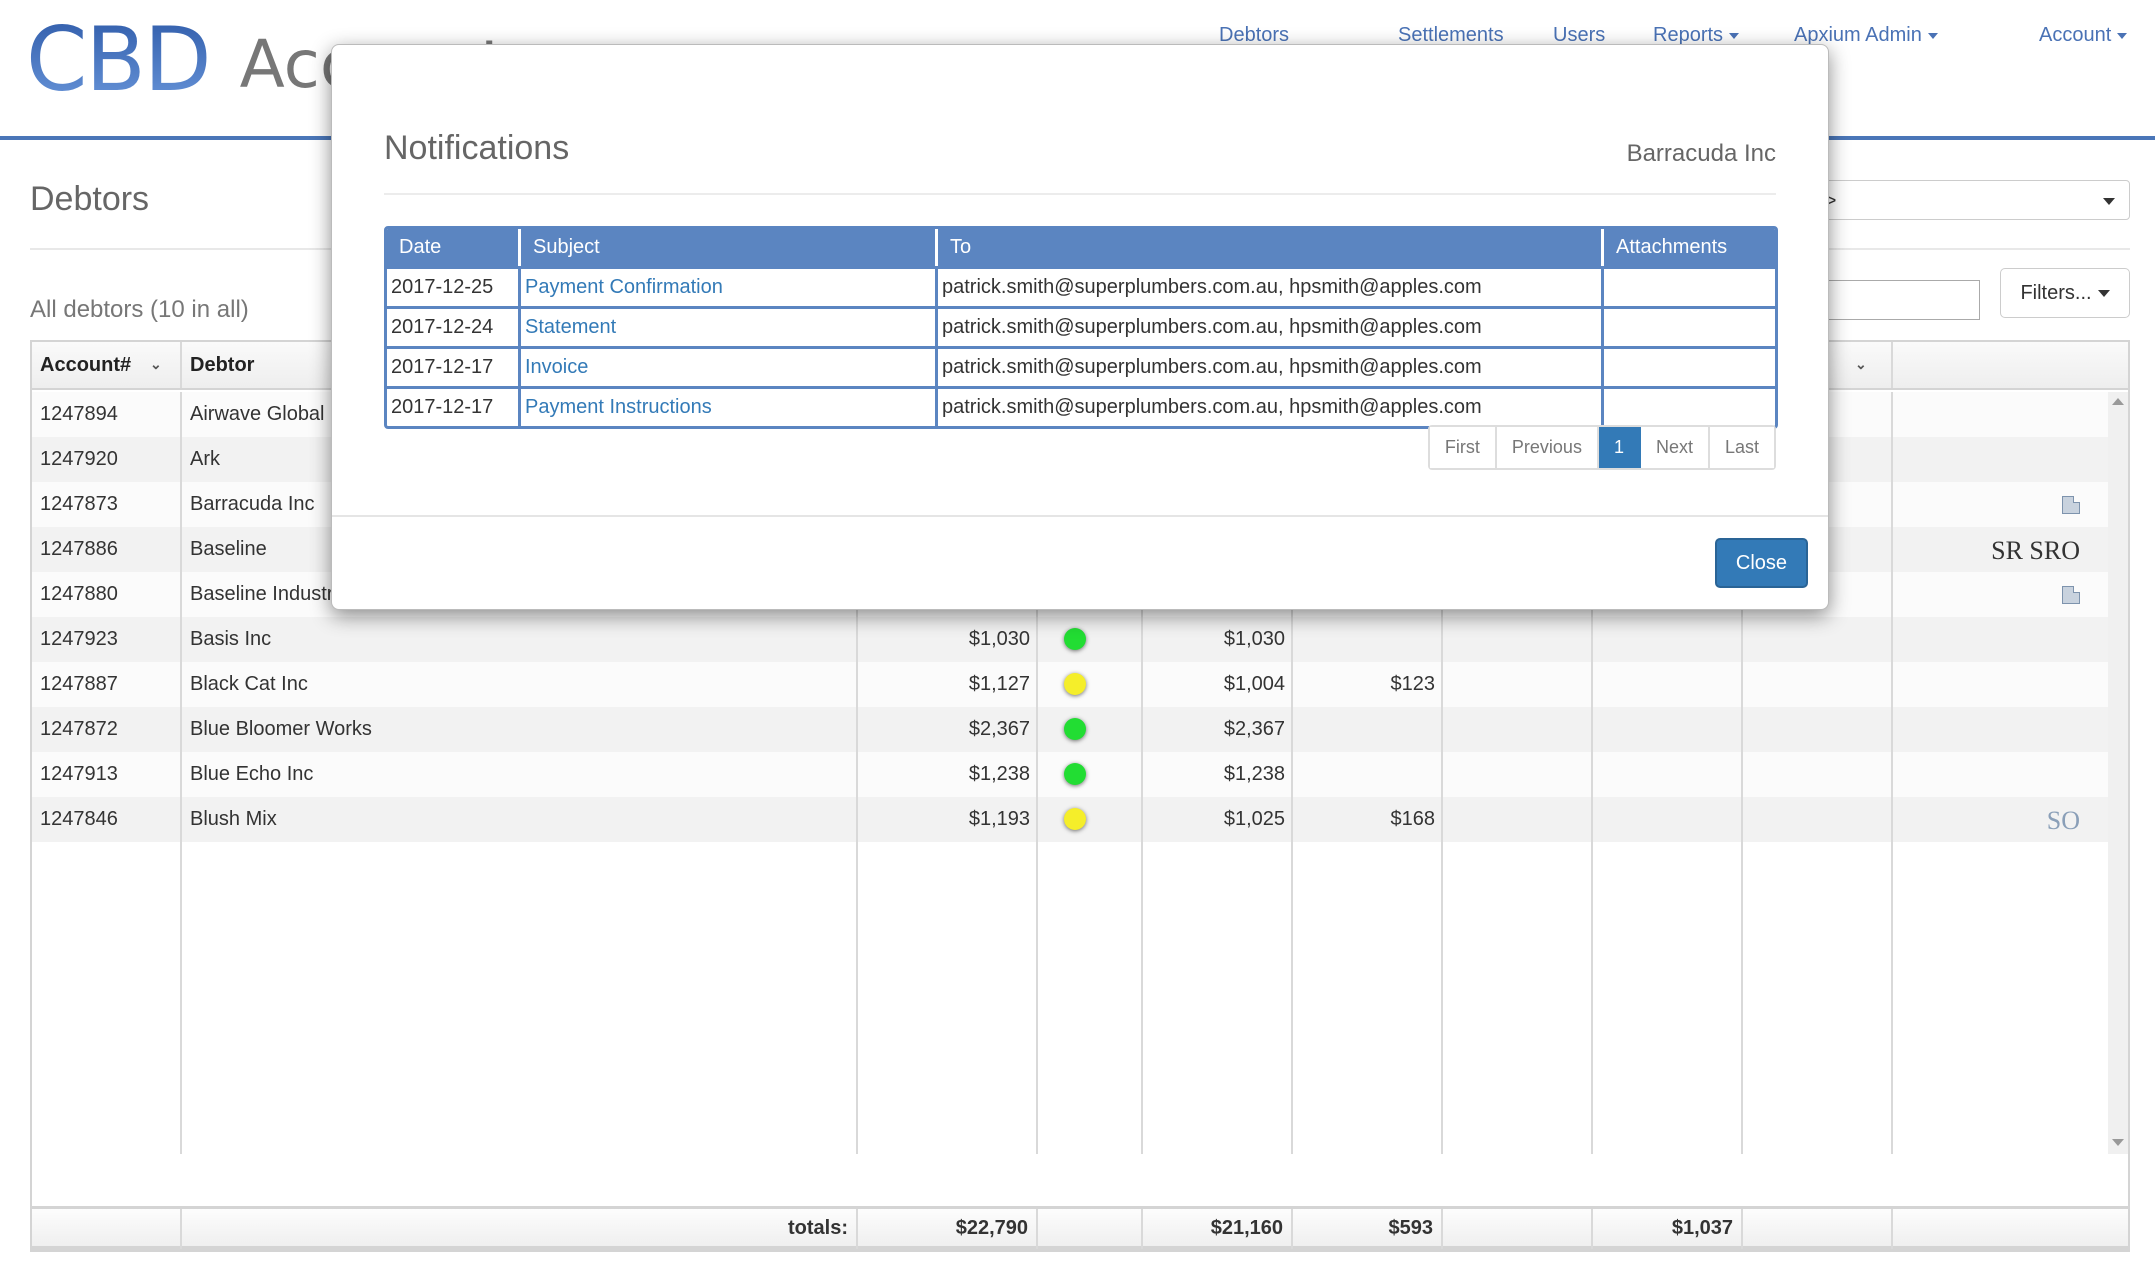 Image resolution: width=2155 pixels, height=1272 pixels. What do you see at coordinates (1254, 35) in the screenshot?
I see `nav-label: Debtors` at bounding box center [1254, 35].